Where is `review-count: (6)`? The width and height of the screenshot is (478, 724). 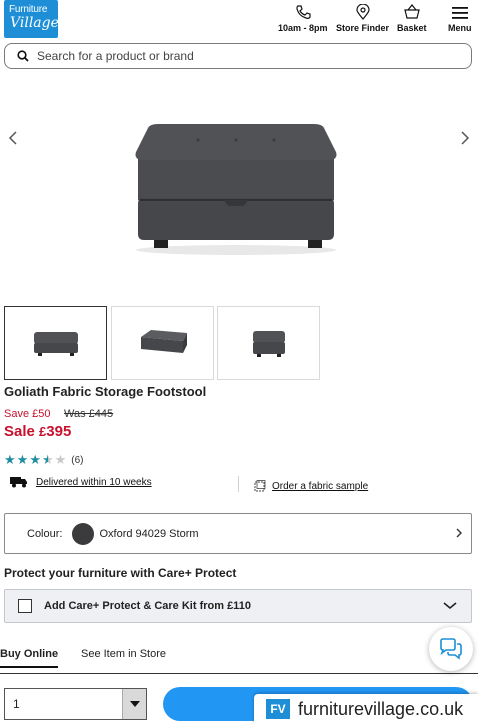 review-count: (6) is located at coordinates (77, 460).